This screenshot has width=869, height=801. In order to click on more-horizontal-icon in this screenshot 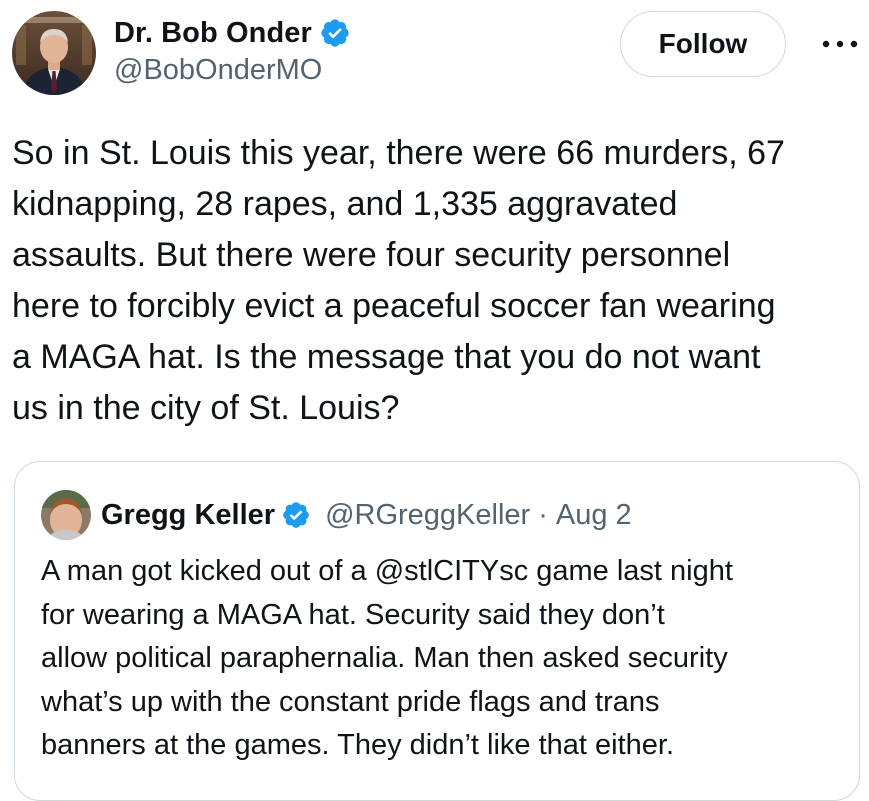, I will do `click(840, 44)`.